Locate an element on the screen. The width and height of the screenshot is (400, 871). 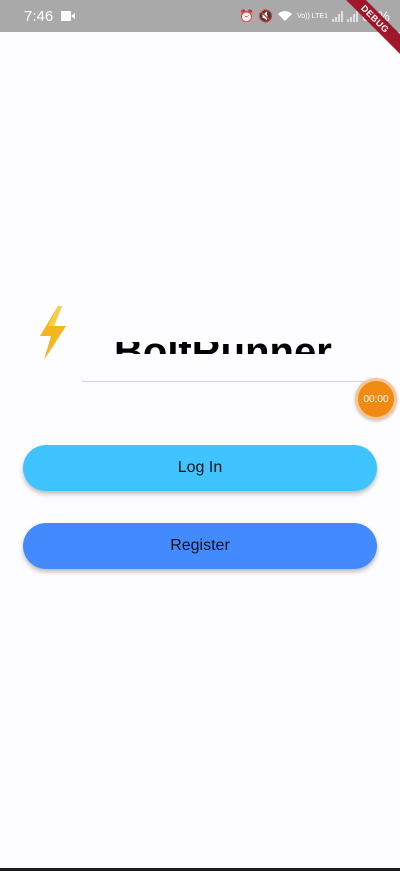
title-divider is located at coordinates (230, 381).